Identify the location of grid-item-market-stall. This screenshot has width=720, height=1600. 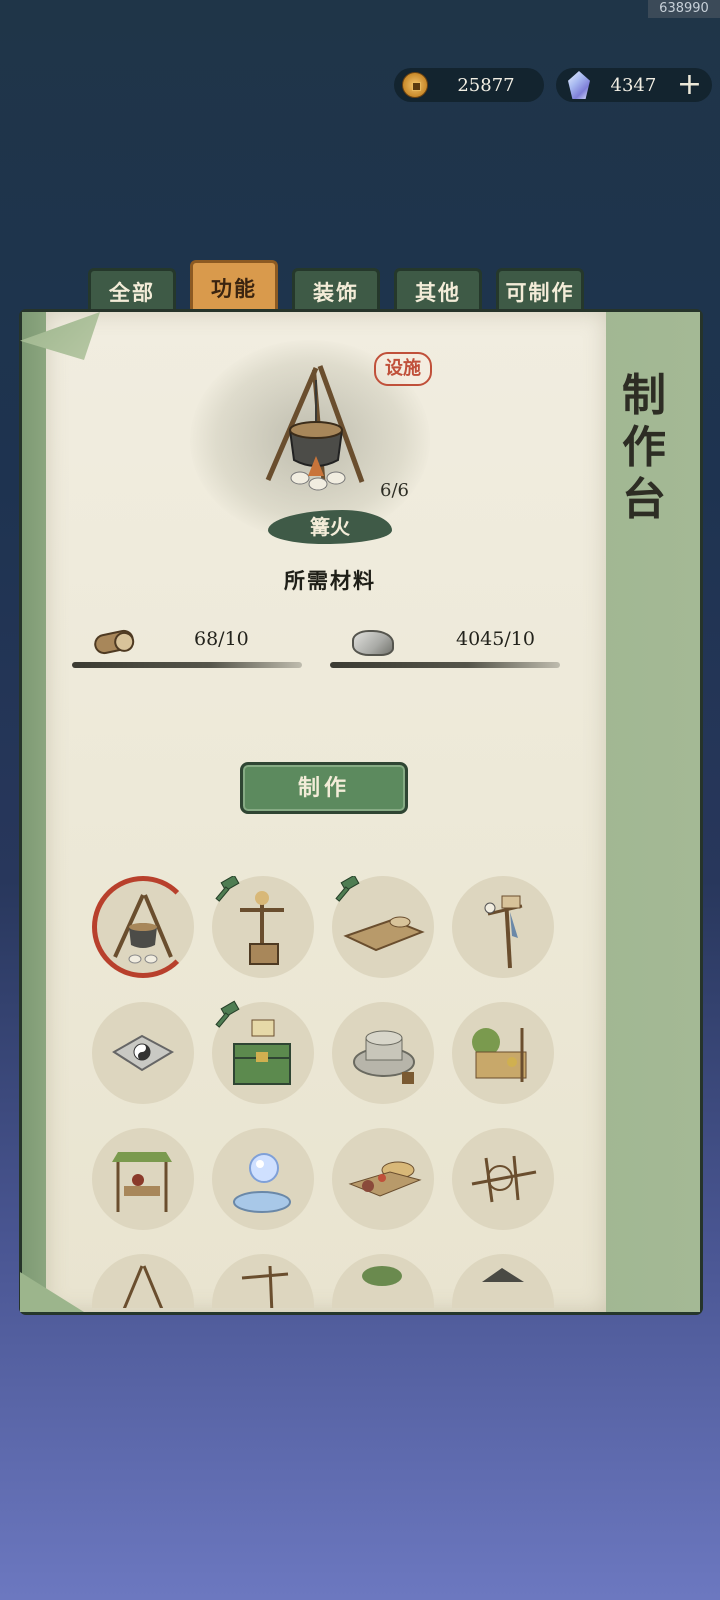
(143, 1179).